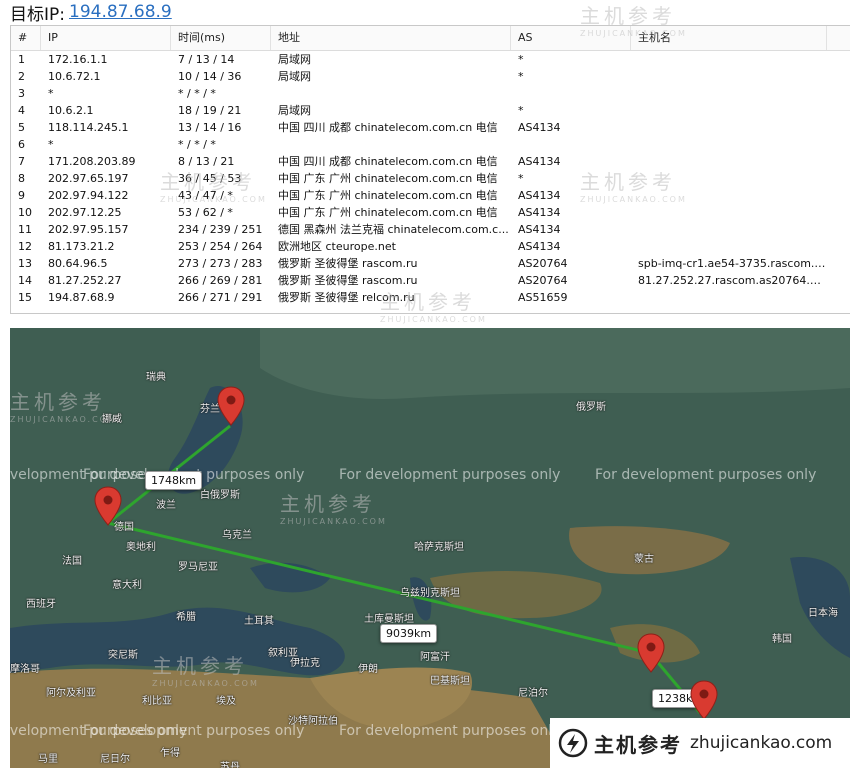  Describe the element at coordinates (782, 639) in the screenshot. I see `place-label: 韩国` at that location.